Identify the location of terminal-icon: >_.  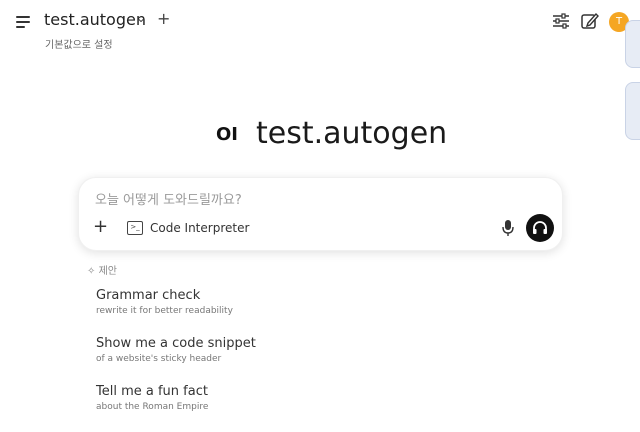
(135, 228).